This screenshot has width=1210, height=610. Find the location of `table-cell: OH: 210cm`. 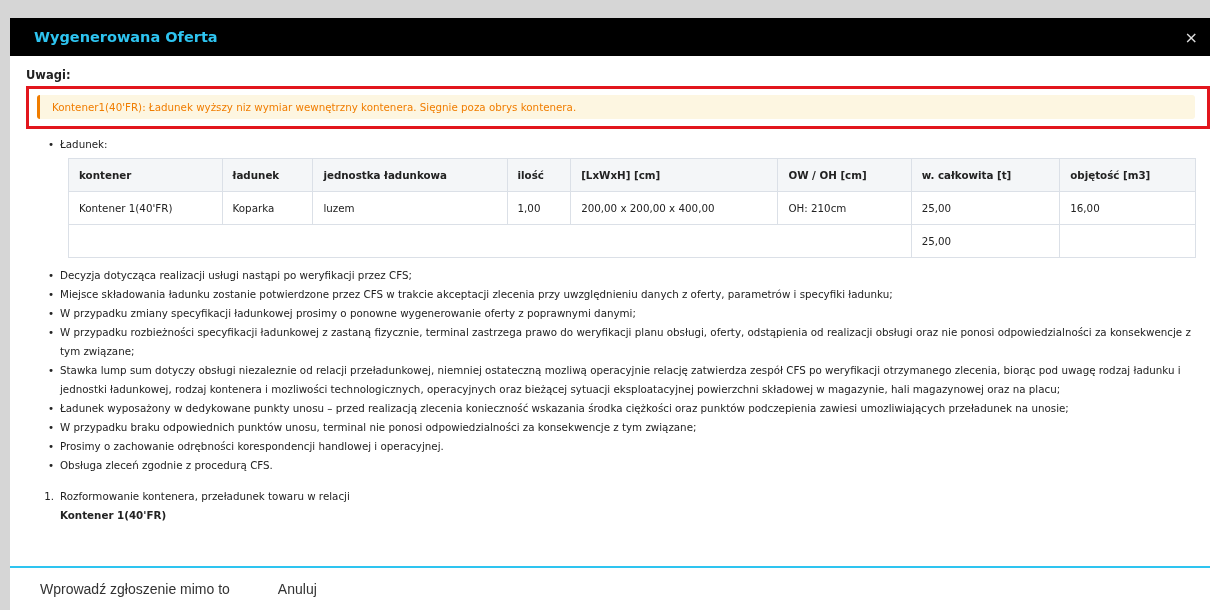

table-cell: OH: 210cm is located at coordinates (844, 208).